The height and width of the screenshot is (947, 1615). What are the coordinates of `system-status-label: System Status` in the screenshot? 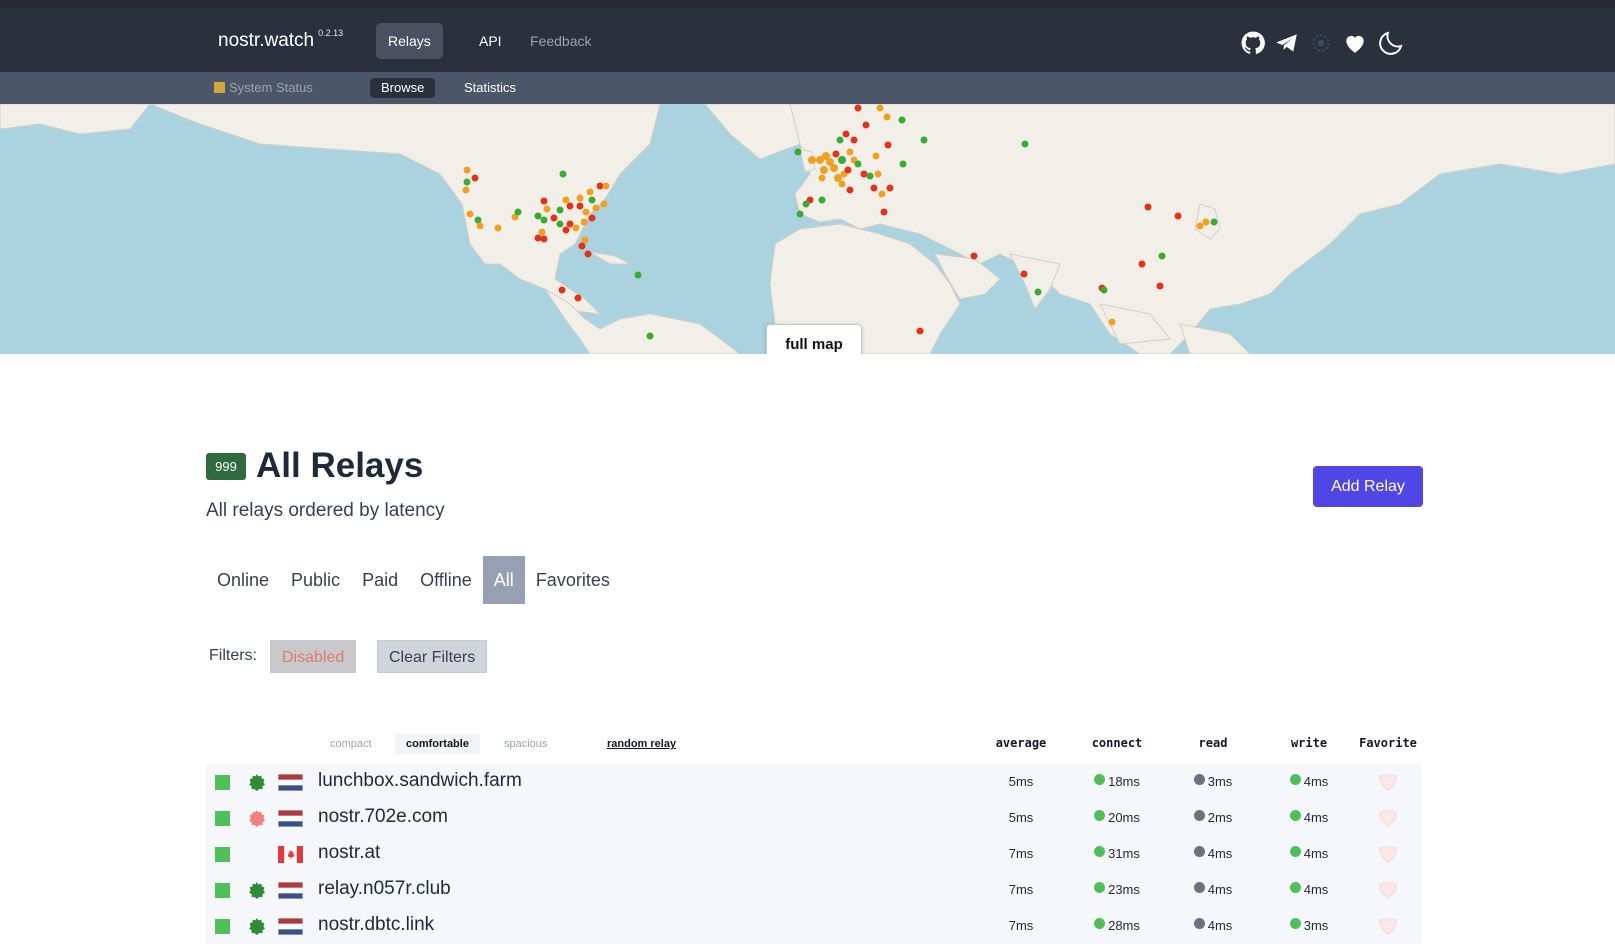 It's located at (271, 87).